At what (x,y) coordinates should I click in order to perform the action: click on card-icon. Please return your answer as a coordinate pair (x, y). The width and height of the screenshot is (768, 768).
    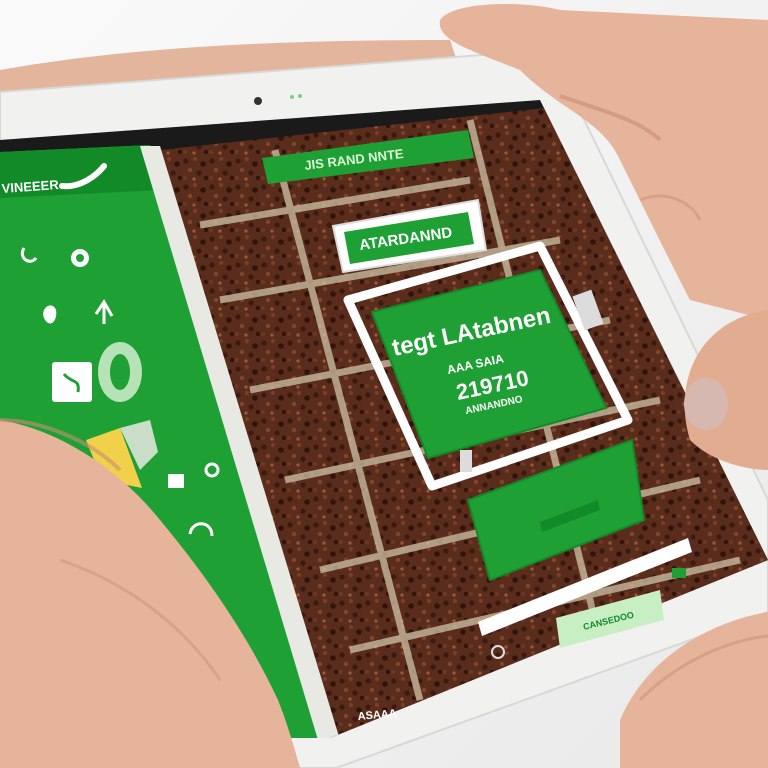
    Looking at the image, I should click on (72, 382).